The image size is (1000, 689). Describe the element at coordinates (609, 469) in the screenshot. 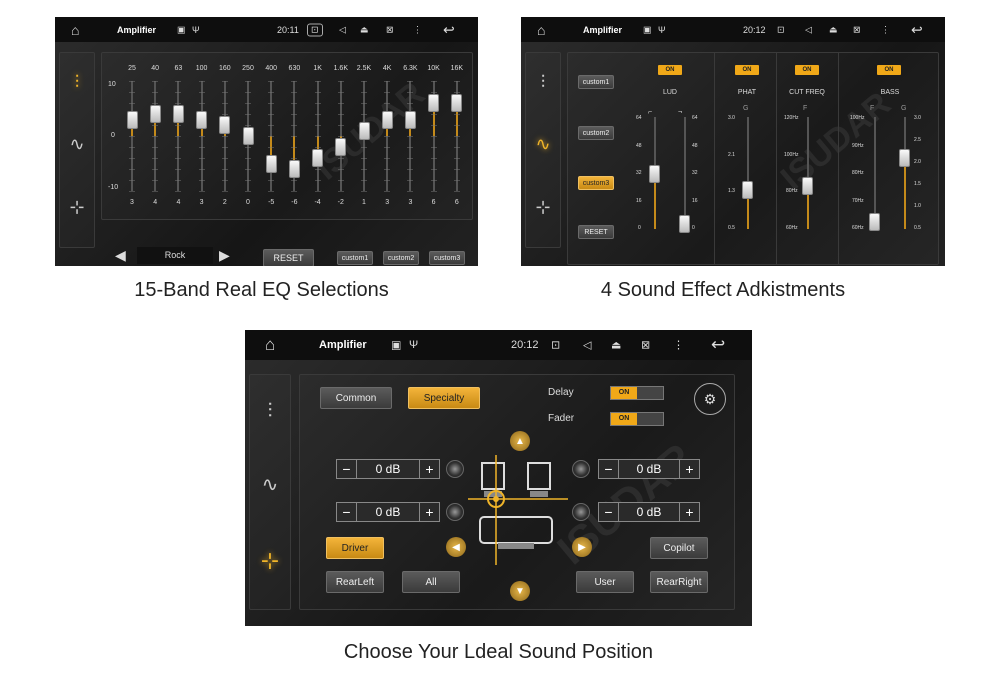

I see `front-right-minus-button: −` at that location.